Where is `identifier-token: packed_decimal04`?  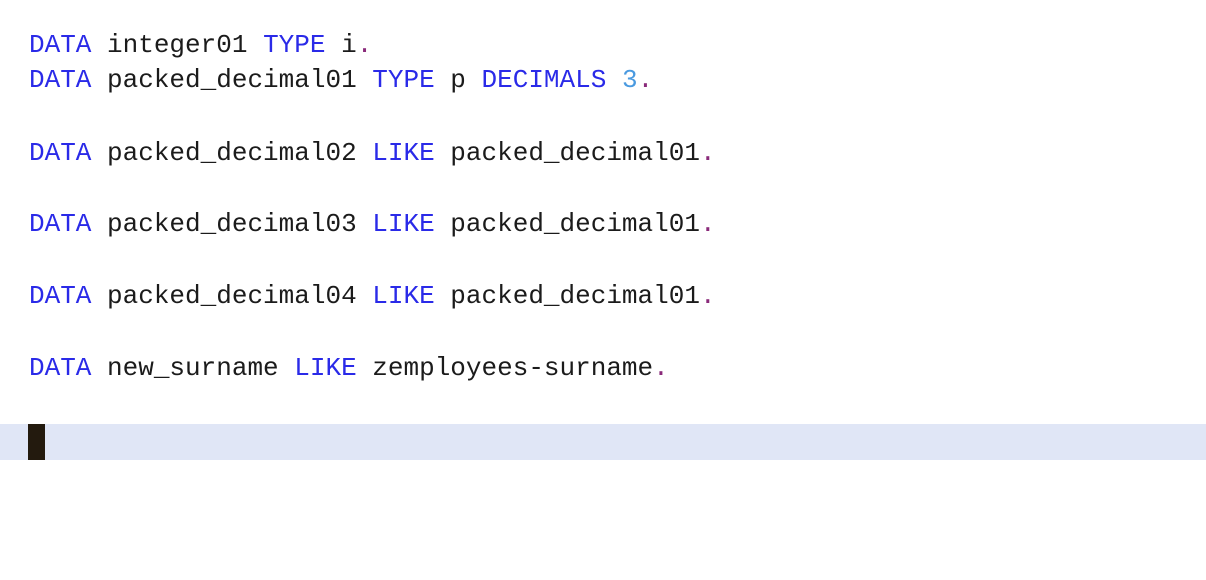
identifier-token: packed_decimal04 is located at coordinates (232, 296).